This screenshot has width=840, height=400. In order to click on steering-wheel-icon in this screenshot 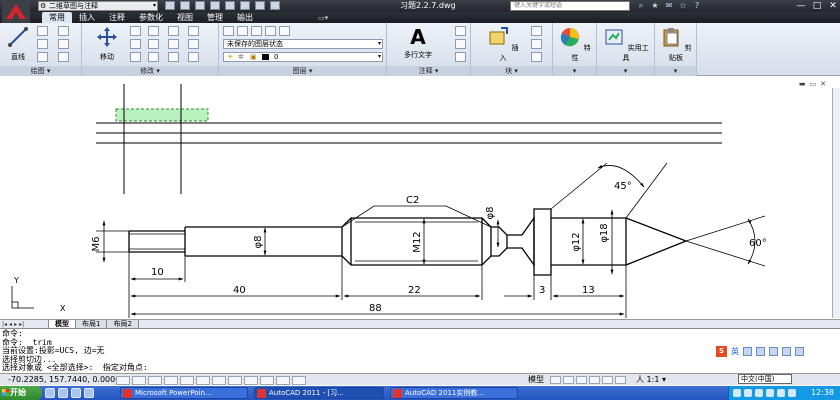, I will do `click(607, 380)`.